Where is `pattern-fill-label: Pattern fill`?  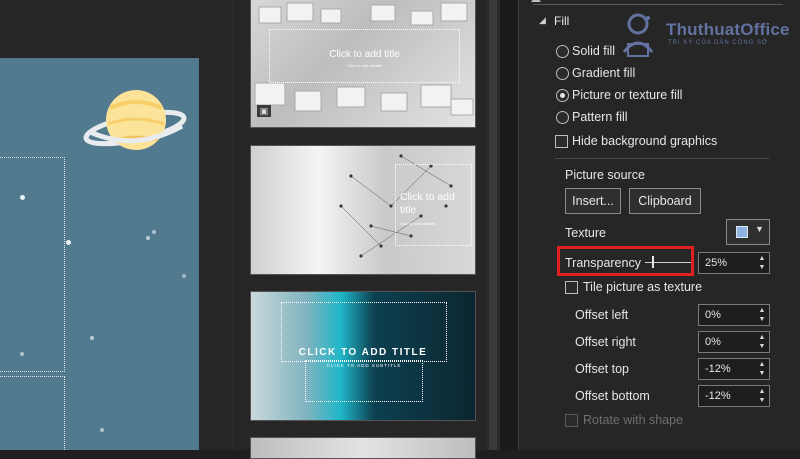
pattern-fill-label: Pattern fill is located at coordinates (600, 117).